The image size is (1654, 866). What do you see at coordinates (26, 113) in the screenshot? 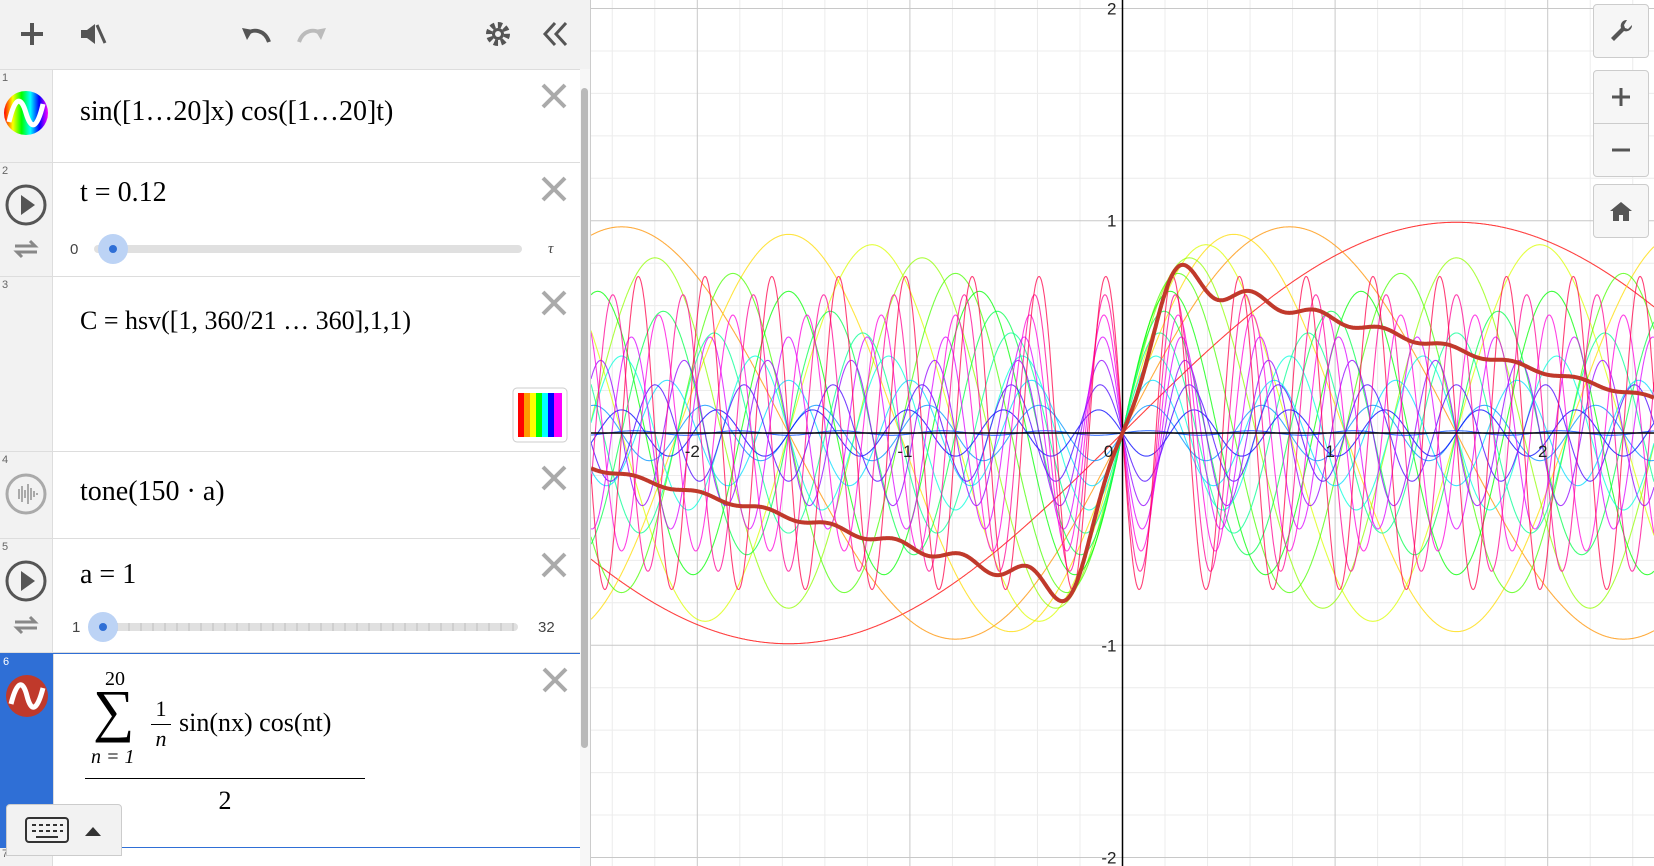
I see `rainbow-sine-icon` at bounding box center [26, 113].